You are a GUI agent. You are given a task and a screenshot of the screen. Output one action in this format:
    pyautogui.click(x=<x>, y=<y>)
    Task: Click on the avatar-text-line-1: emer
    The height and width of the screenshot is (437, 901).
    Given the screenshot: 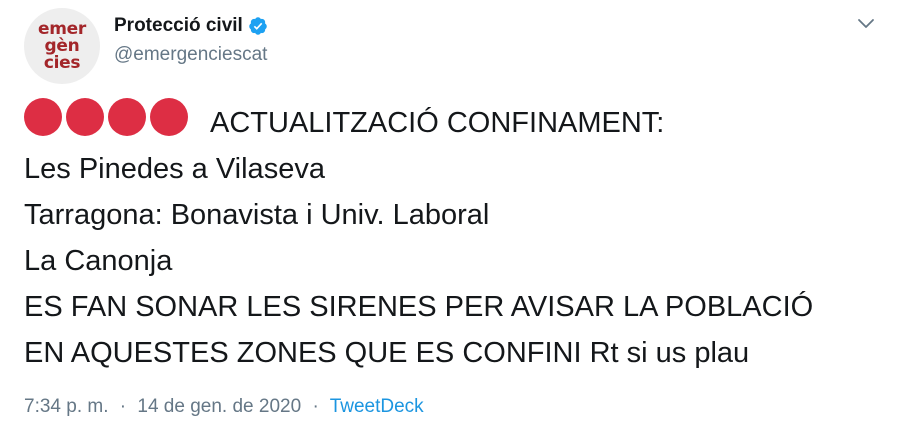 What is the action you would take?
    pyautogui.click(x=62, y=28)
    